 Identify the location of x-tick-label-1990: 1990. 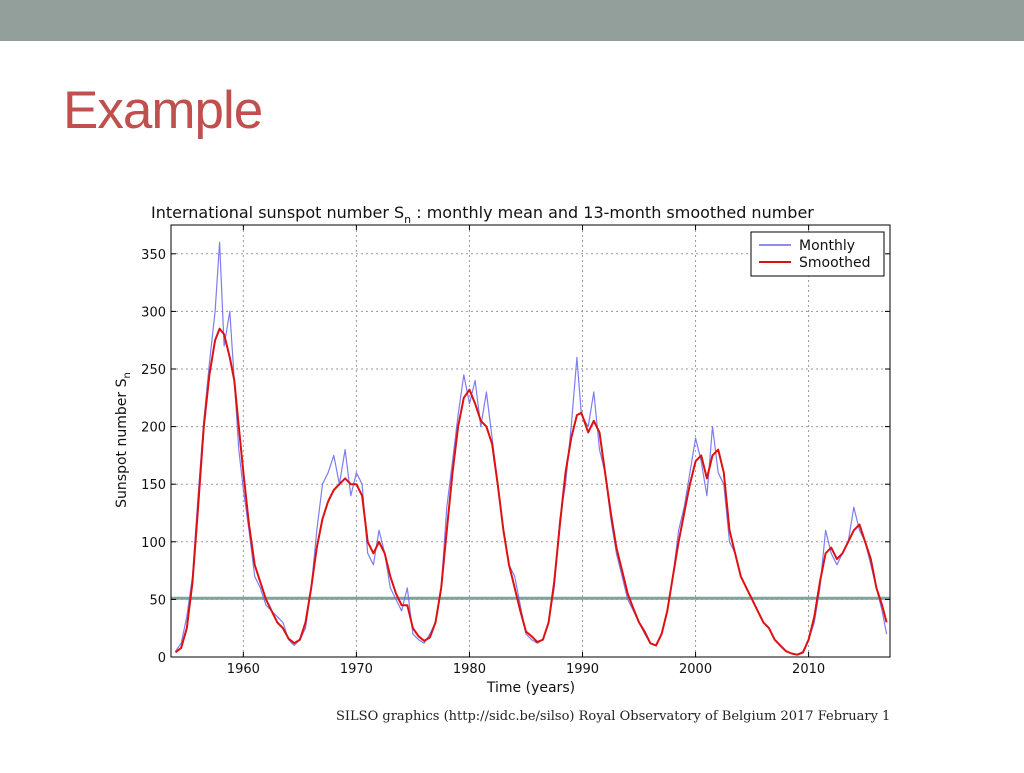
(582, 669).